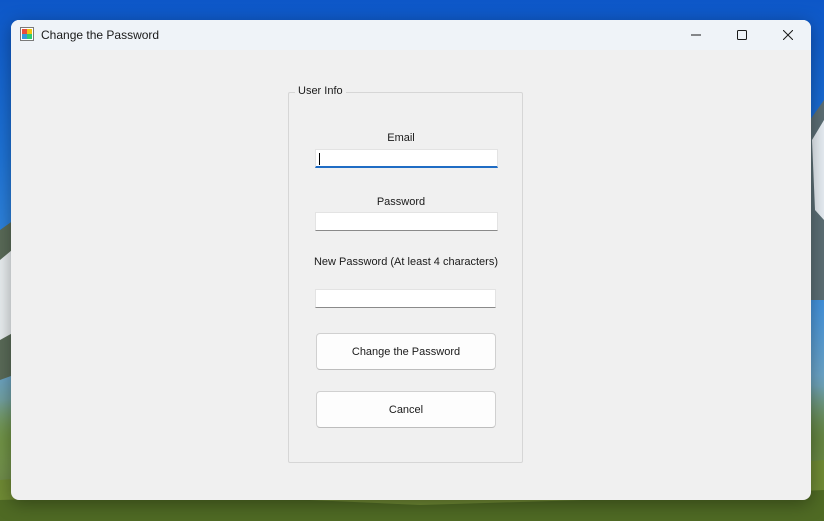 The image size is (824, 521). What do you see at coordinates (406, 409) in the screenshot?
I see `cancel-button: Cancel` at bounding box center [406, 409].